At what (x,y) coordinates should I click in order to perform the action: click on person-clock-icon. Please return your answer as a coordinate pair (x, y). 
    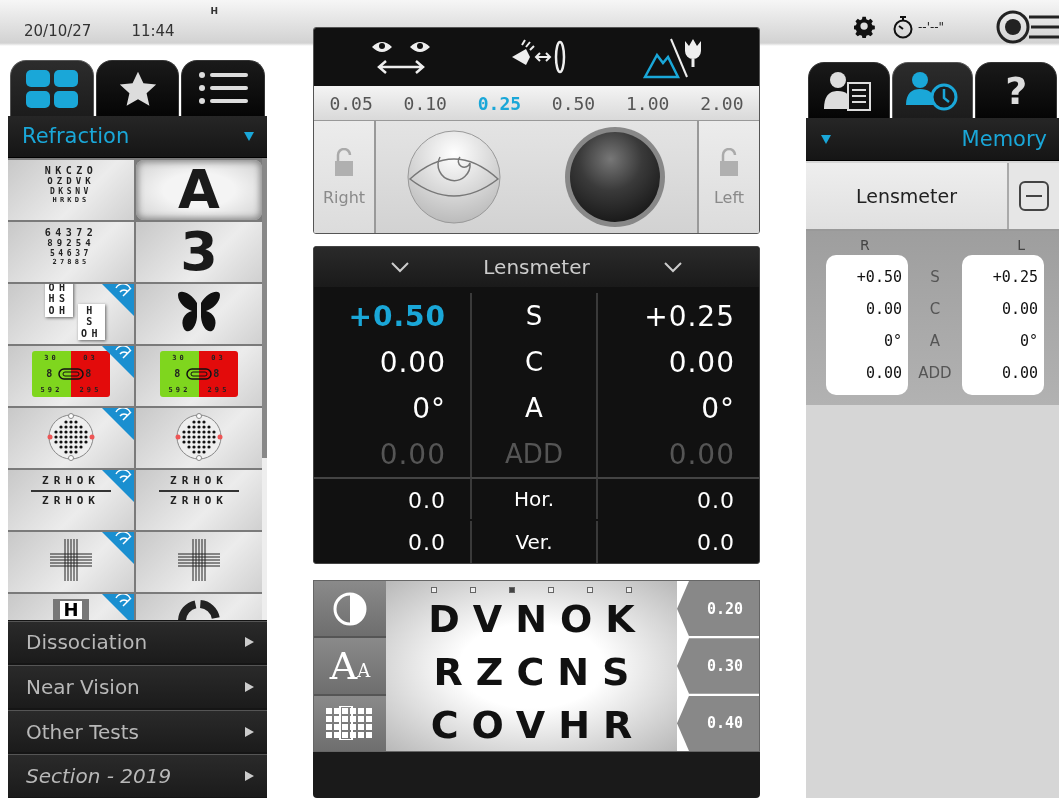
    Looking at the image, I should click on (932, 90).